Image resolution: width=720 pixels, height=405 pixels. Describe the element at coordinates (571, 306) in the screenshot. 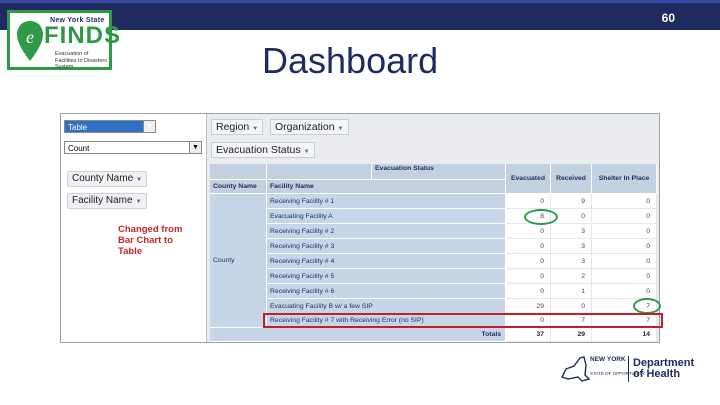

I see `table-cell-received: 0` at that location.